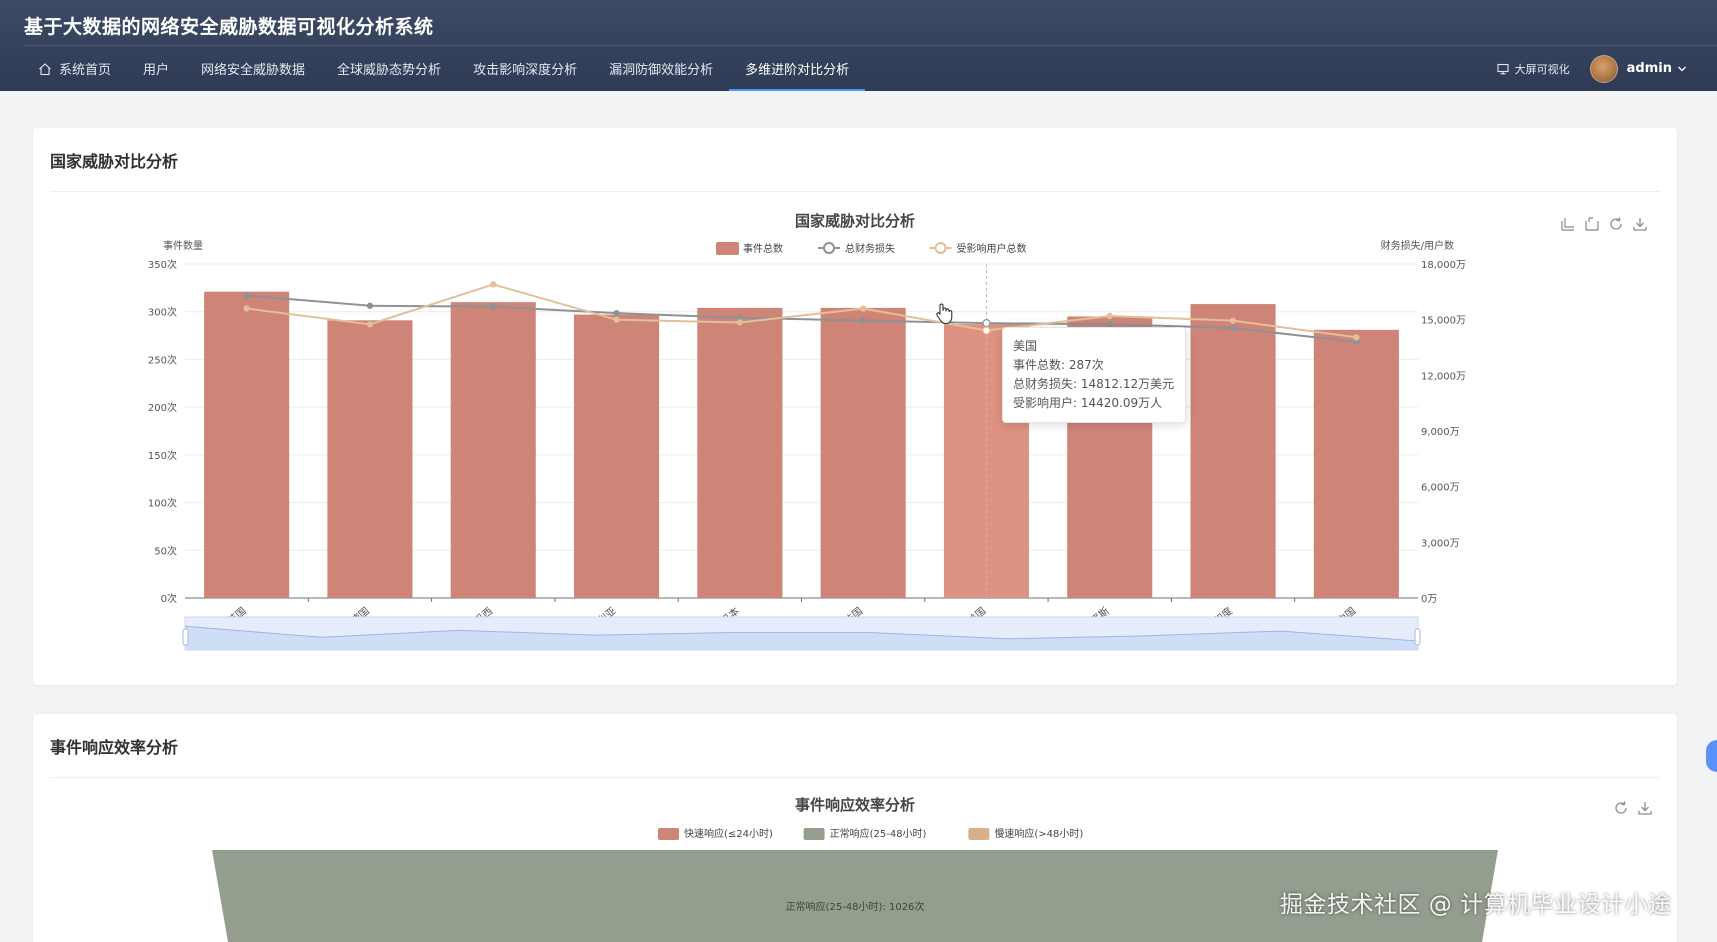 The width and height of the screenshot is (1717, 942). What do you see at coordinates (992, 248) in the screenshot?
I see `legend-label: 受影响用户总数` at bounding box center [992, 248].